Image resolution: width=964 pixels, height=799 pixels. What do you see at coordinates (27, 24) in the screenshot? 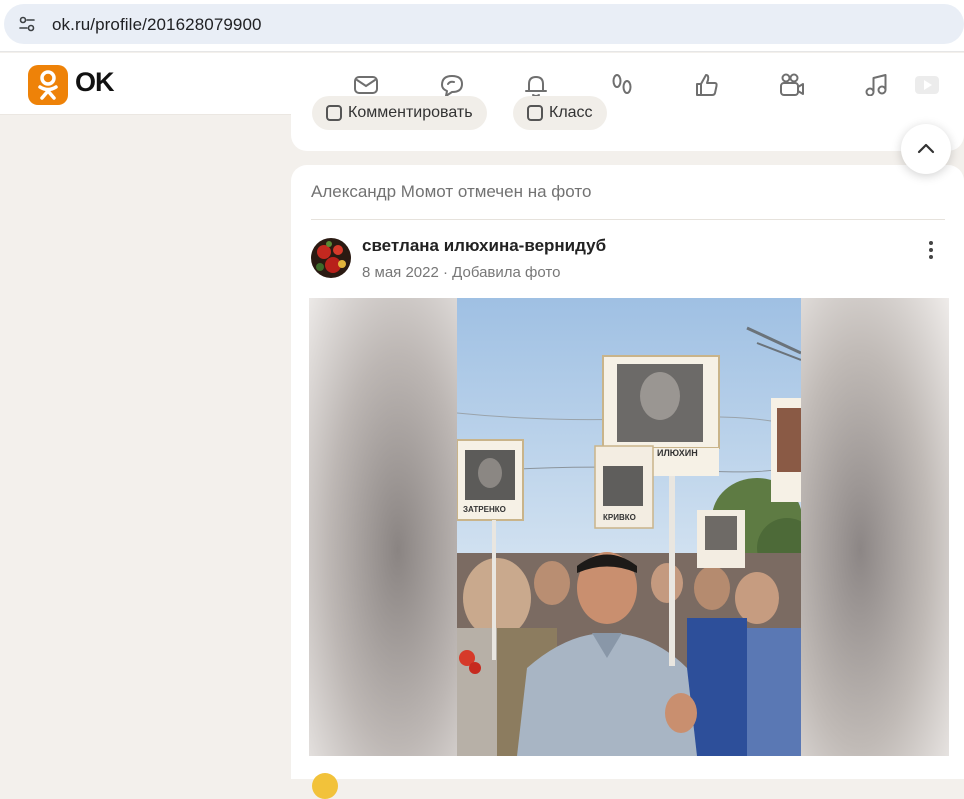
I see `tune-icon` at bounding box center [27, 24].